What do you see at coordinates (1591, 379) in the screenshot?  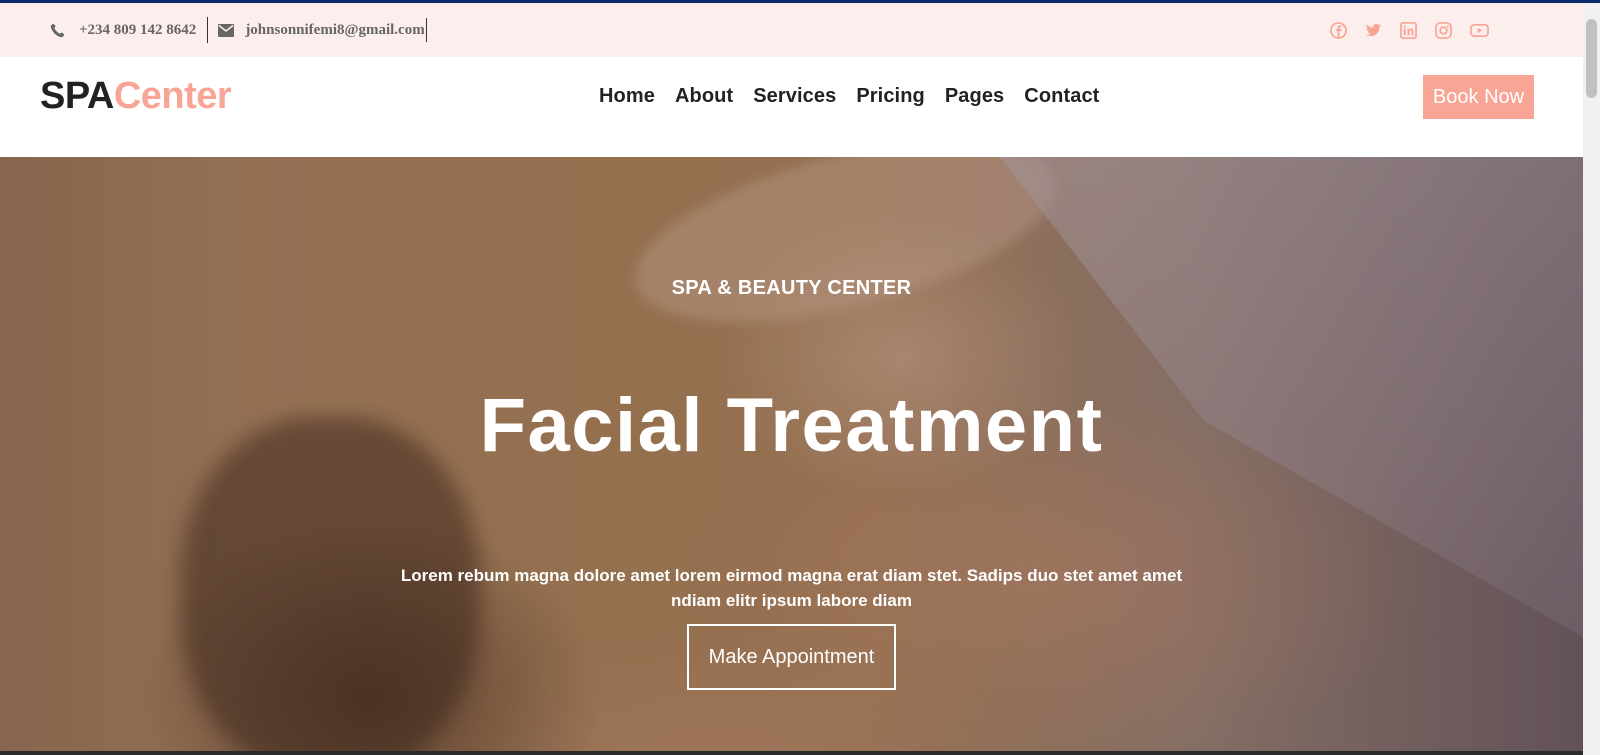 I see `page-scrollbar` at bounding box center [1591, 379].